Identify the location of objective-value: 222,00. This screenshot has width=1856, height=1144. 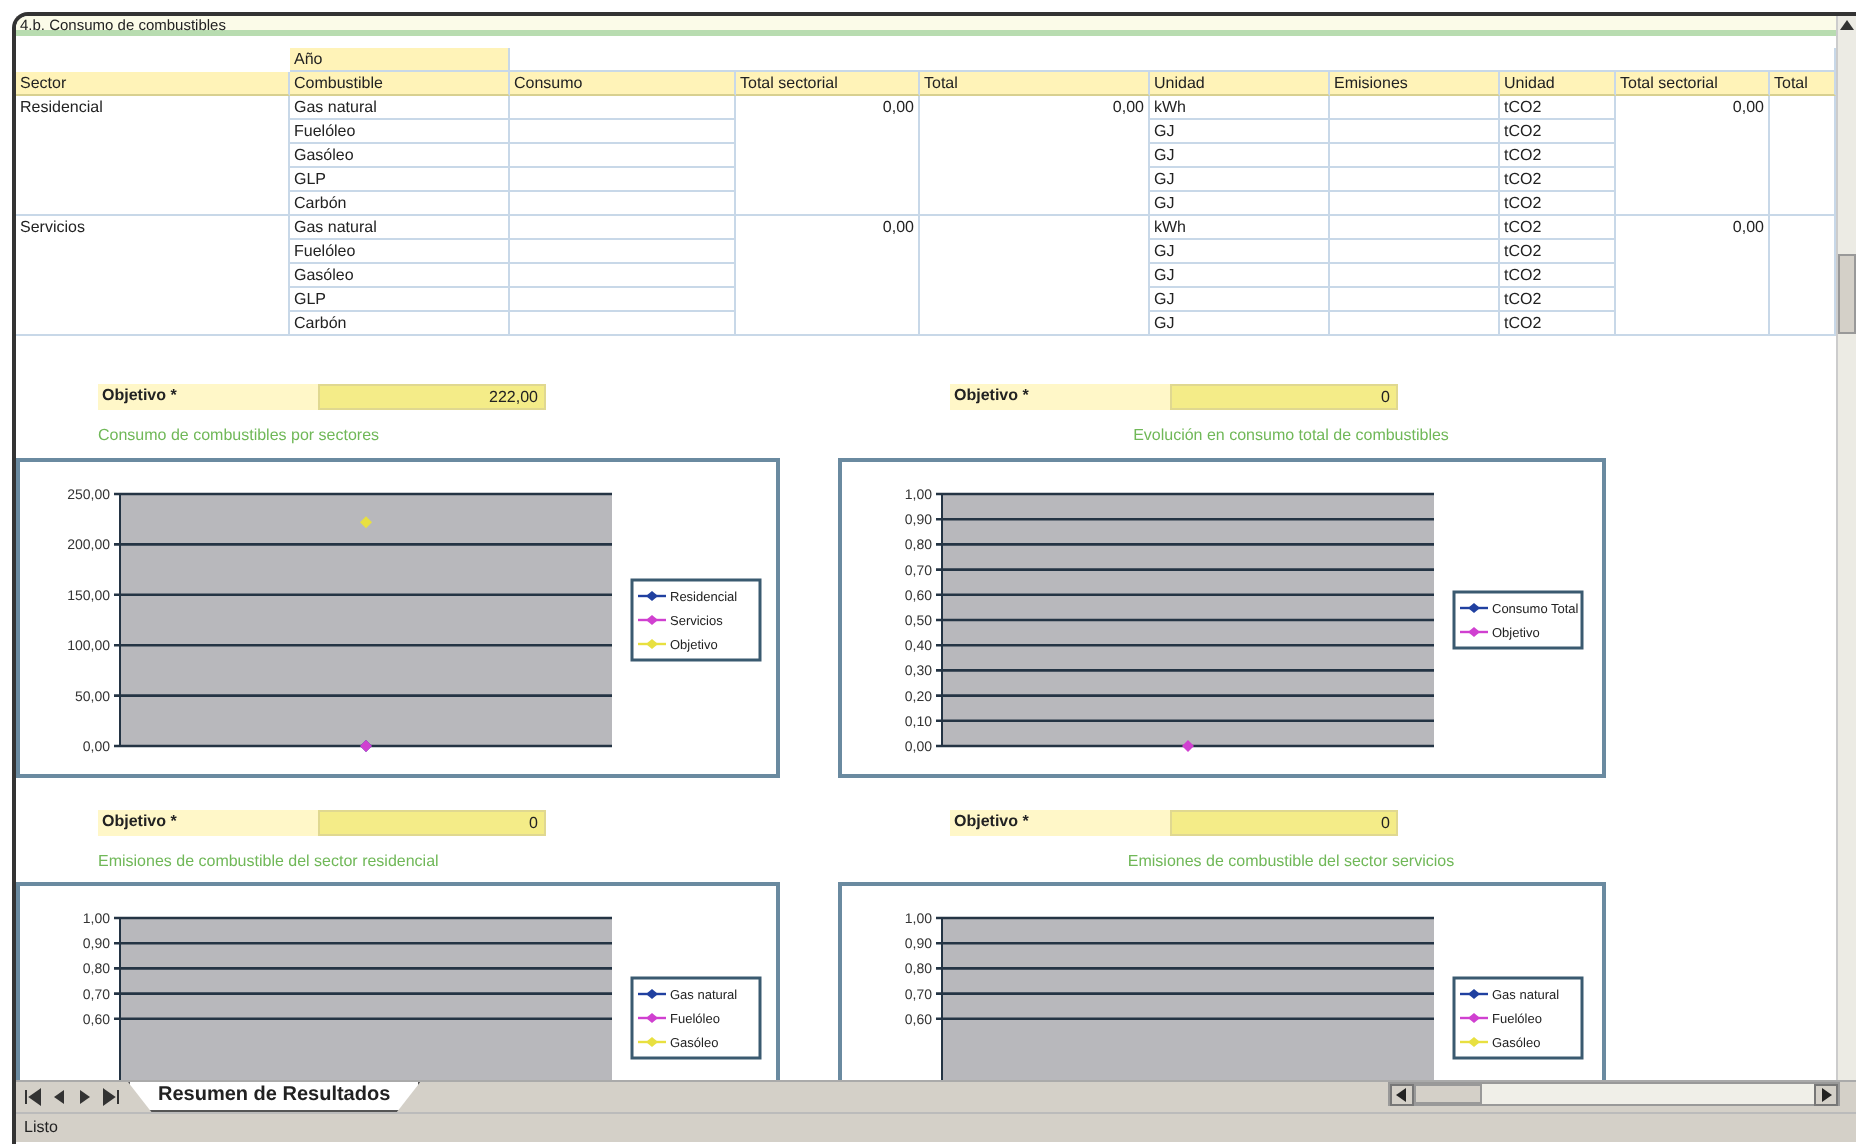
(432, 397).